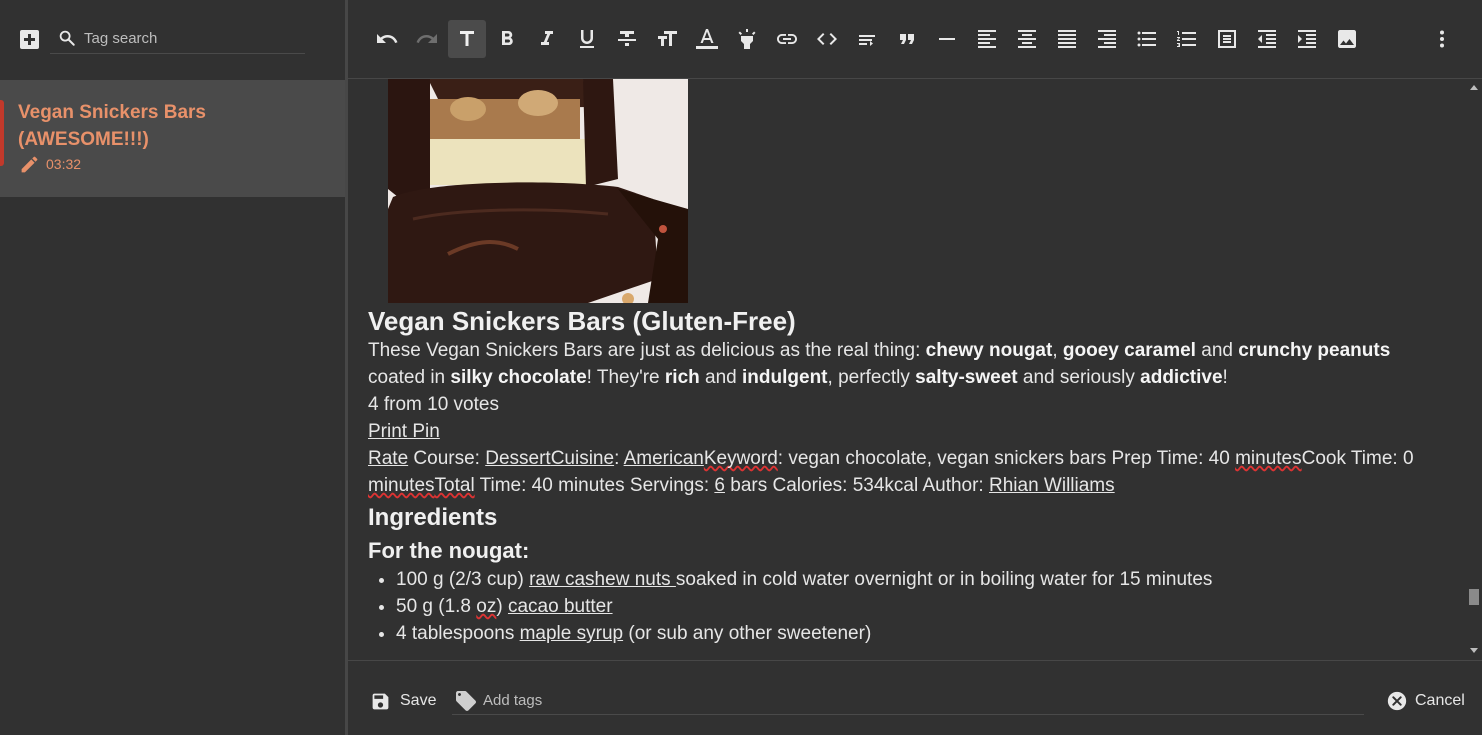  Describe the element at coordinates (404, 431) in the screenshot. I see `print-pin-link: Print Pin` at that location.